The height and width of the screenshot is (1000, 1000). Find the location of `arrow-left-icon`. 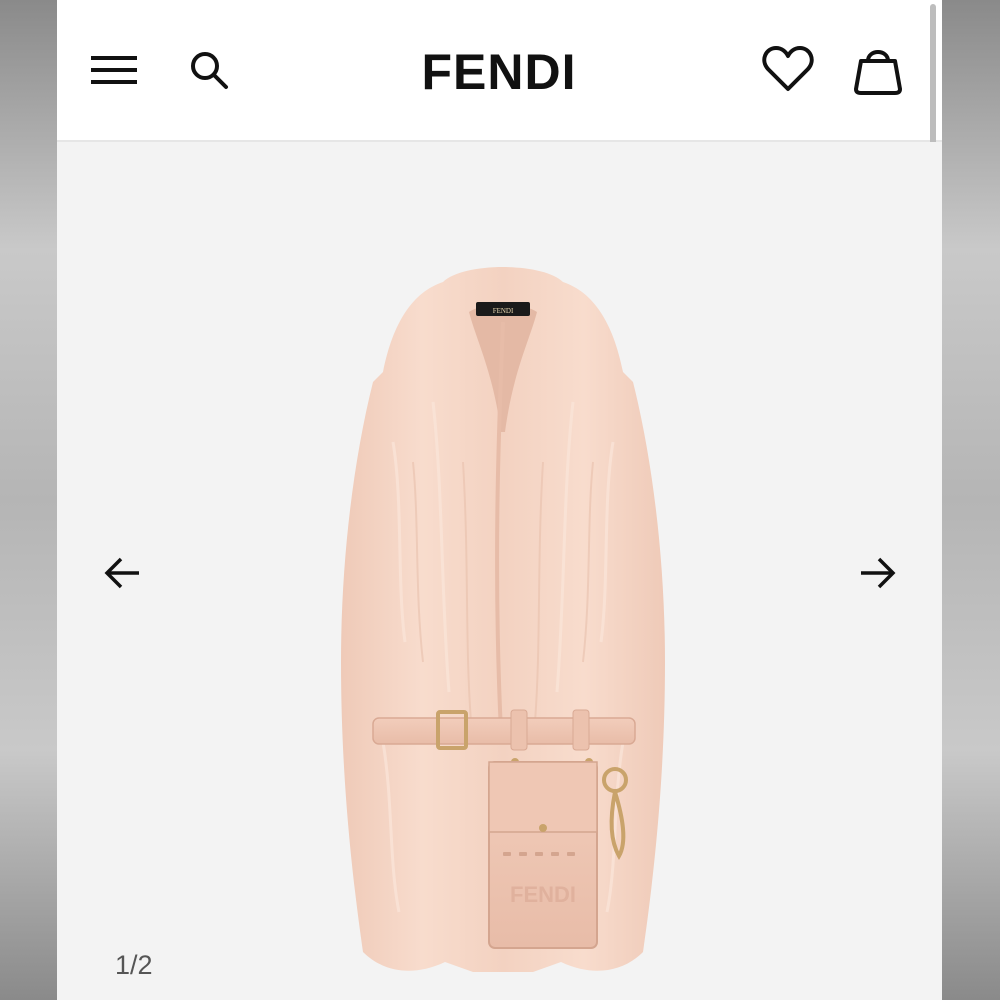

arrow-left-icon is located at coordinates (121, 573).